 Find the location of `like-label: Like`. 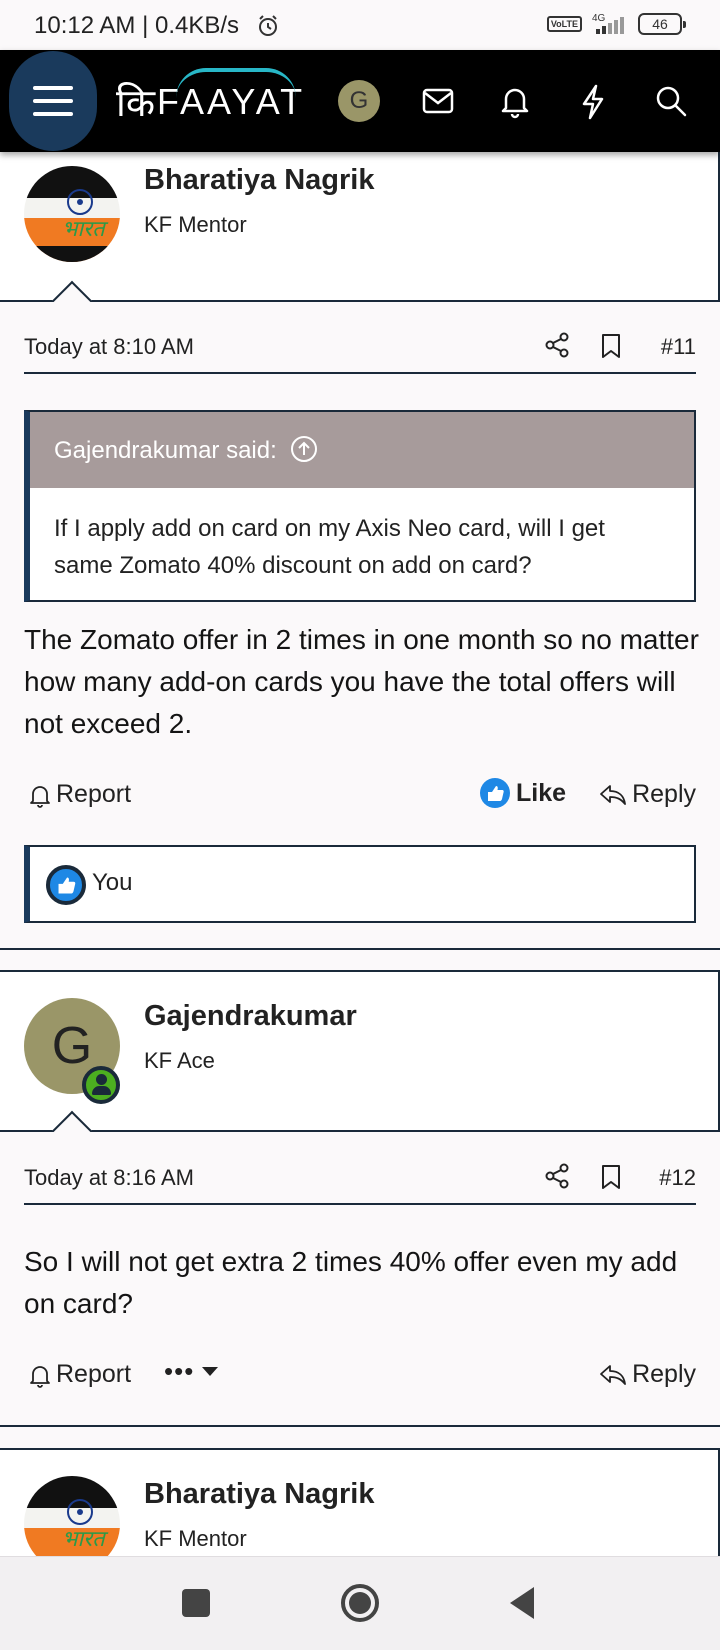

like-label: Like is located at coordinates (541, 792).